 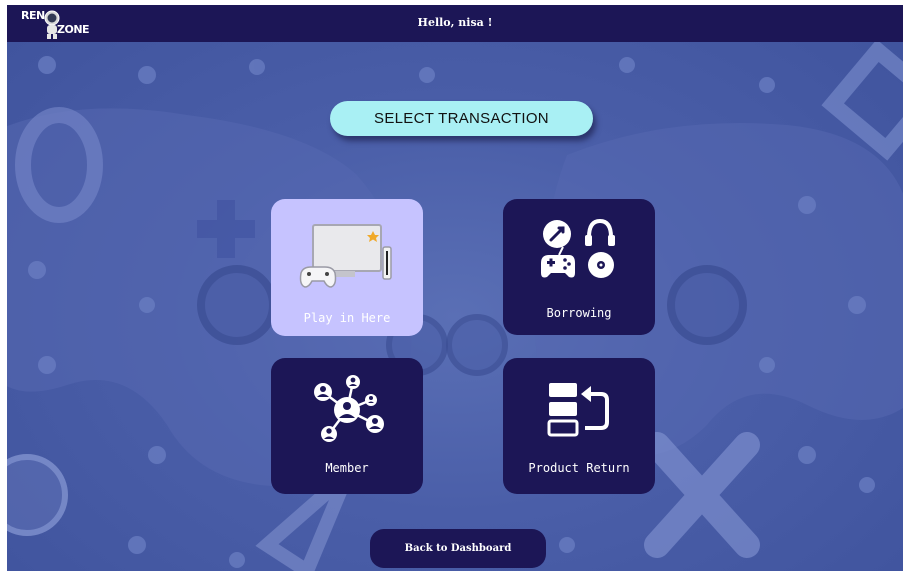 I want to click on tv-console-icon, so click(x=345, y=256).